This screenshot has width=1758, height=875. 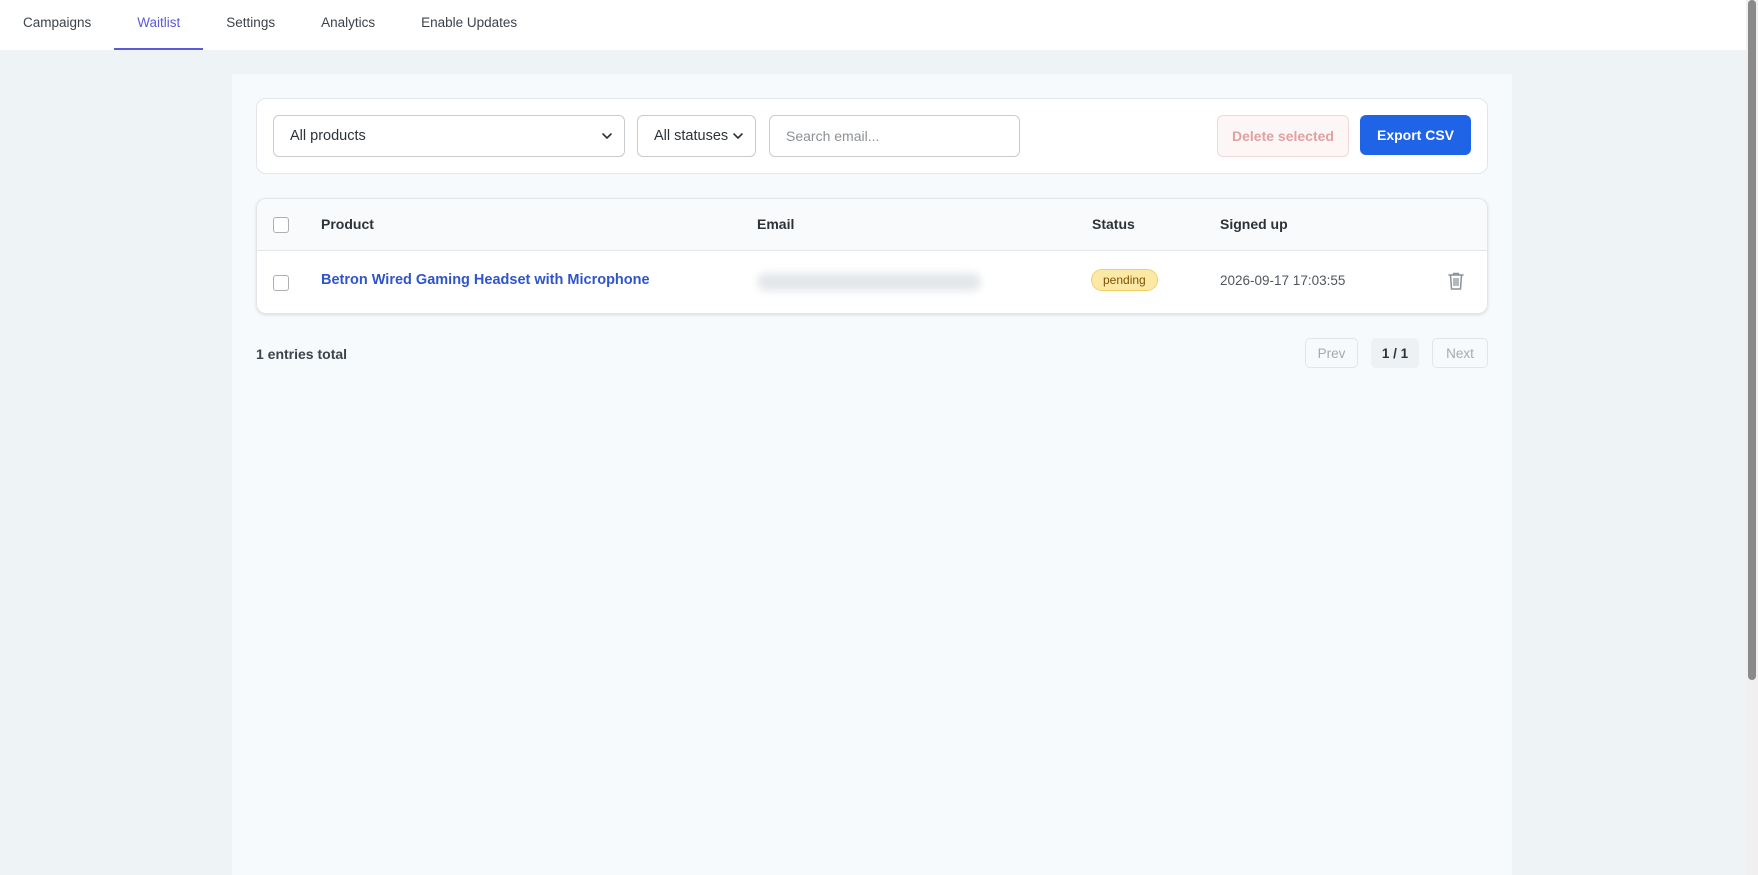 I want to click on tab-label: Settings, so click(x=251, y=22).